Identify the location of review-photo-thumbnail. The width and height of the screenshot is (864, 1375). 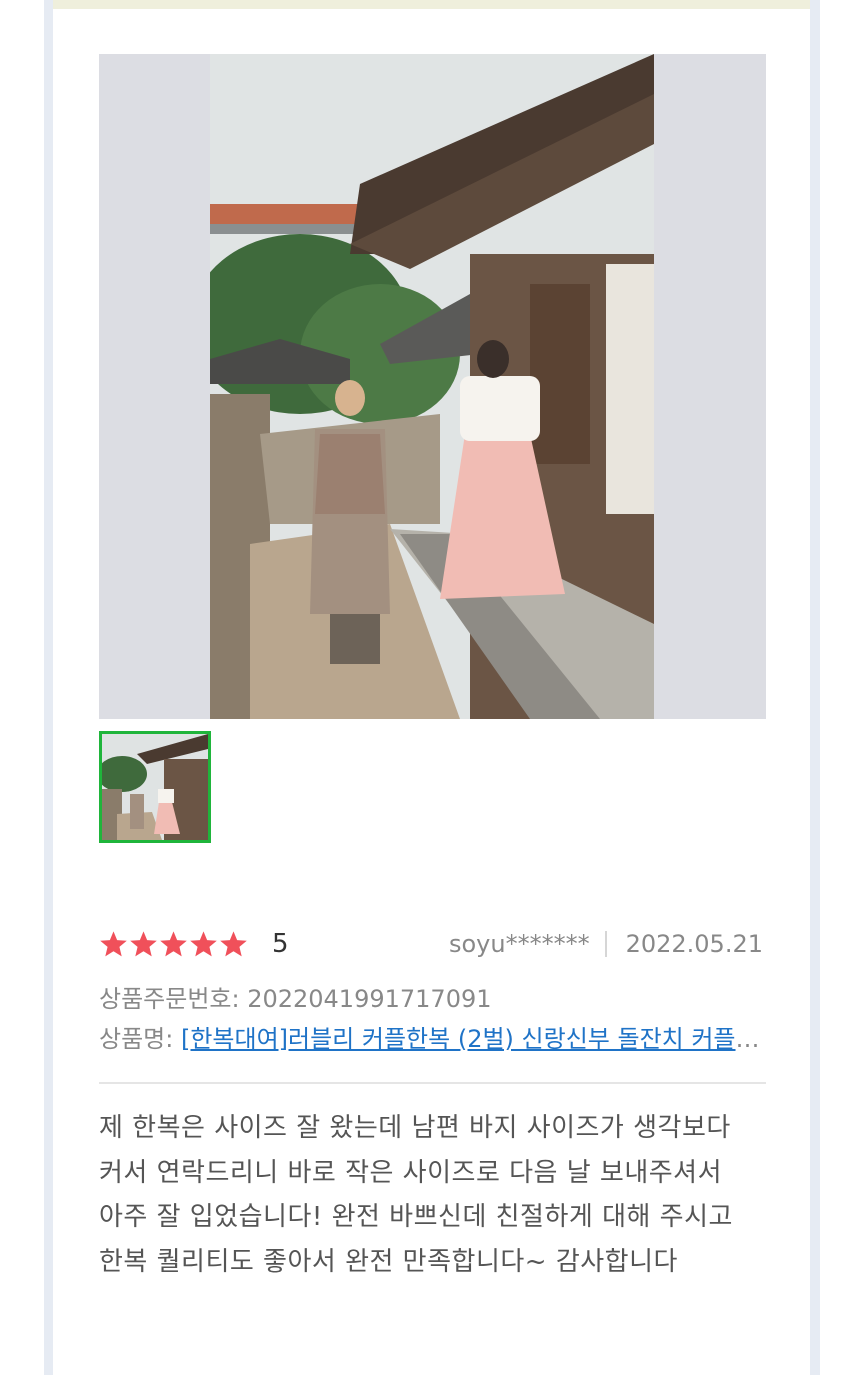
(155, 787).